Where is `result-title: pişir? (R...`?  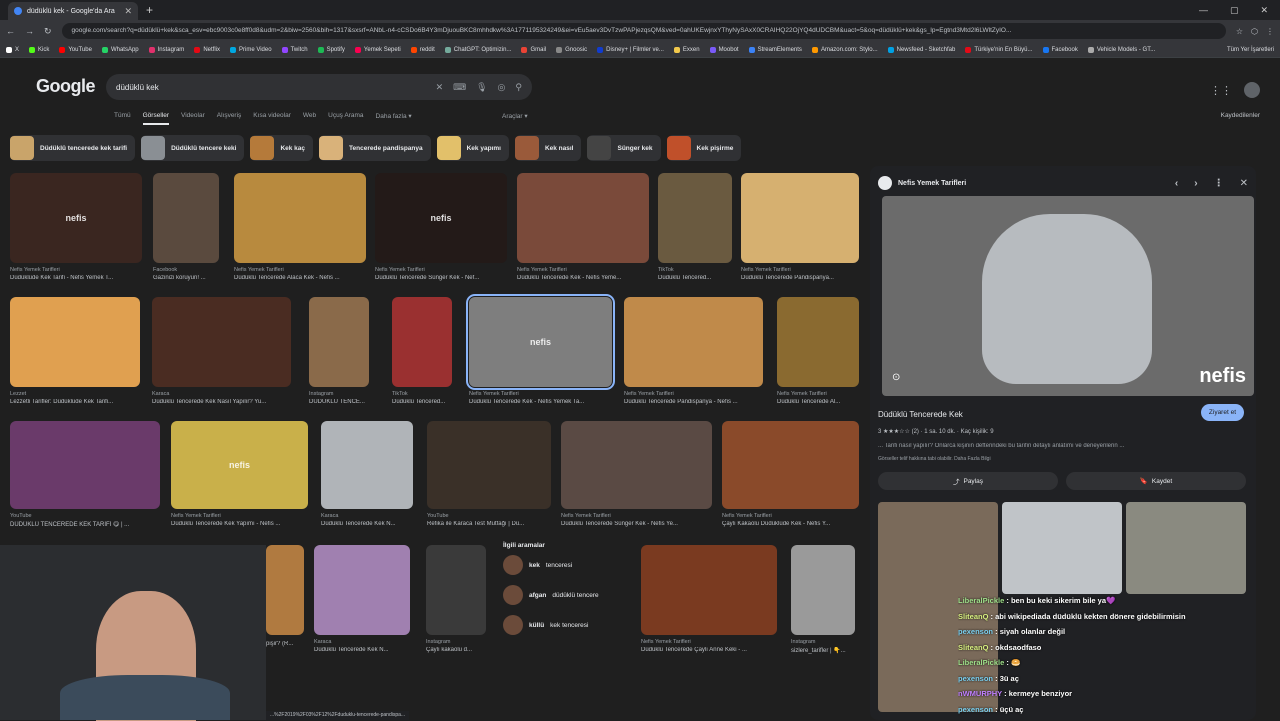
result-title: pişir? (R... is located at coordinates (285, 644).